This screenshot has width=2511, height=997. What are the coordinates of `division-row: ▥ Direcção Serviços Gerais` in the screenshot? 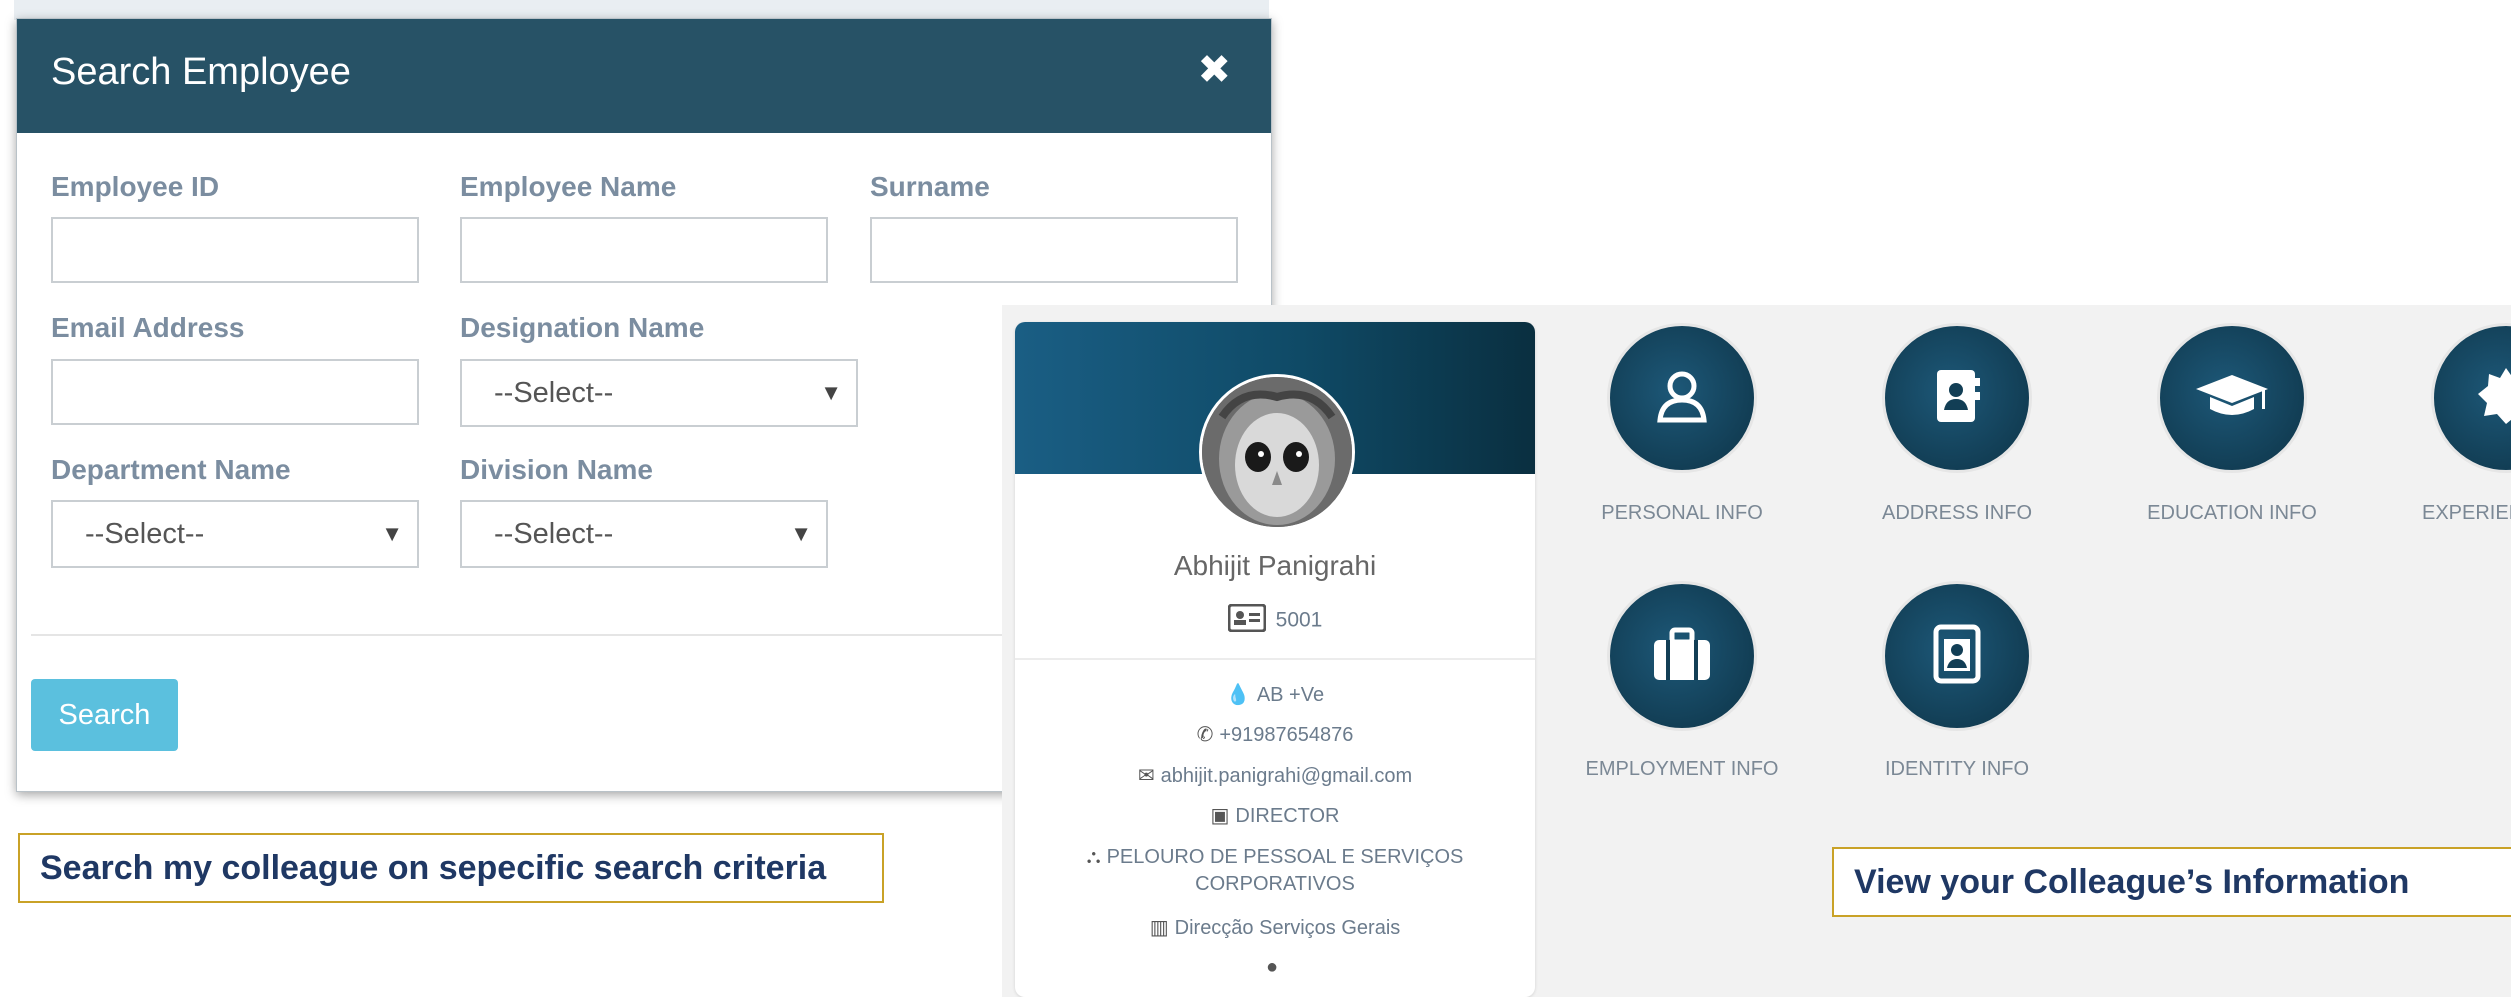 It's located at (1275, 928).